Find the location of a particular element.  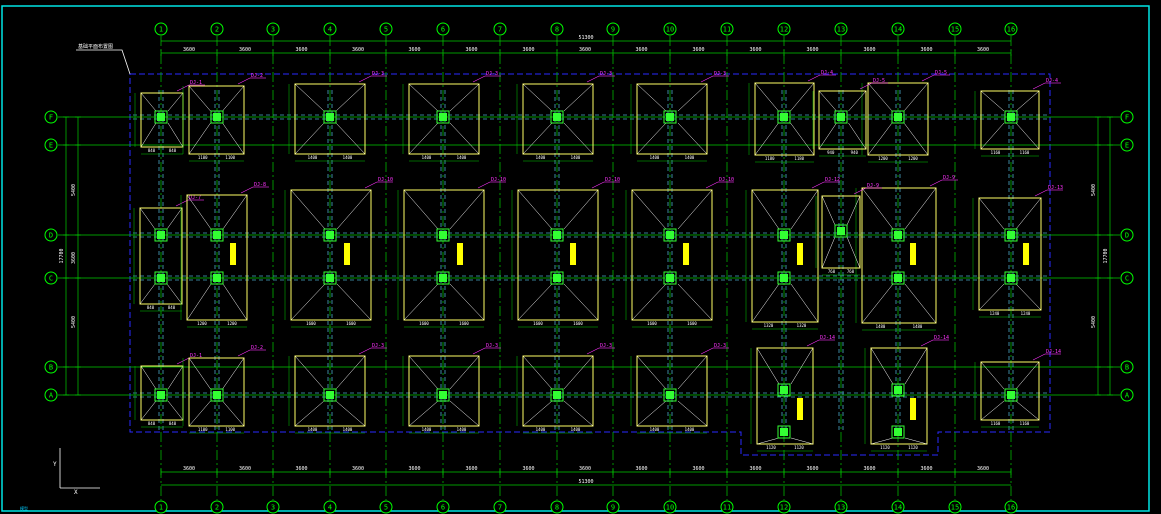

footing-dim-text: 1200 is located at coordinates (913, 158).